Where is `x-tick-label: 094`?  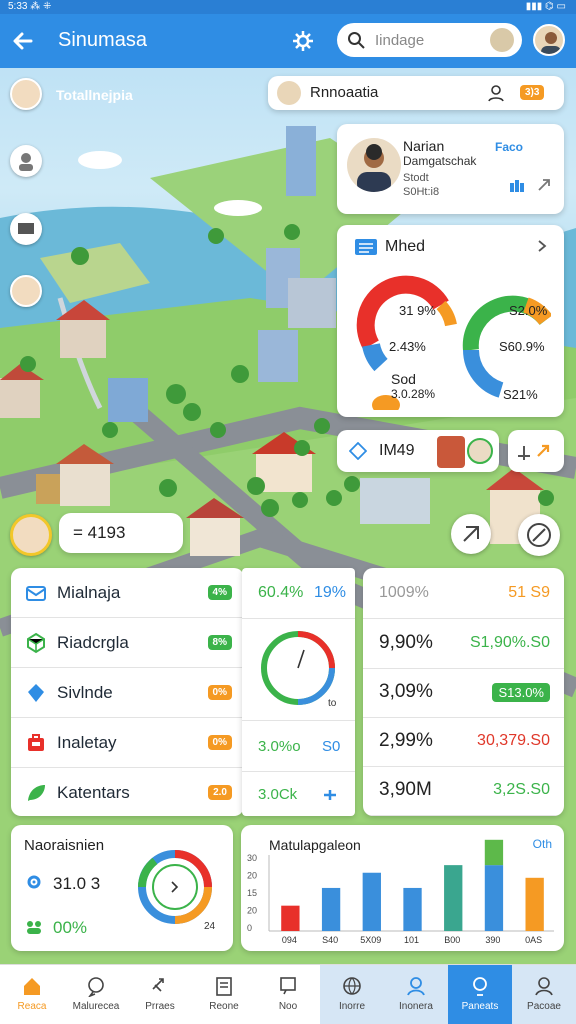 x-tick-label: 094 is located at coordinates (289, 940).